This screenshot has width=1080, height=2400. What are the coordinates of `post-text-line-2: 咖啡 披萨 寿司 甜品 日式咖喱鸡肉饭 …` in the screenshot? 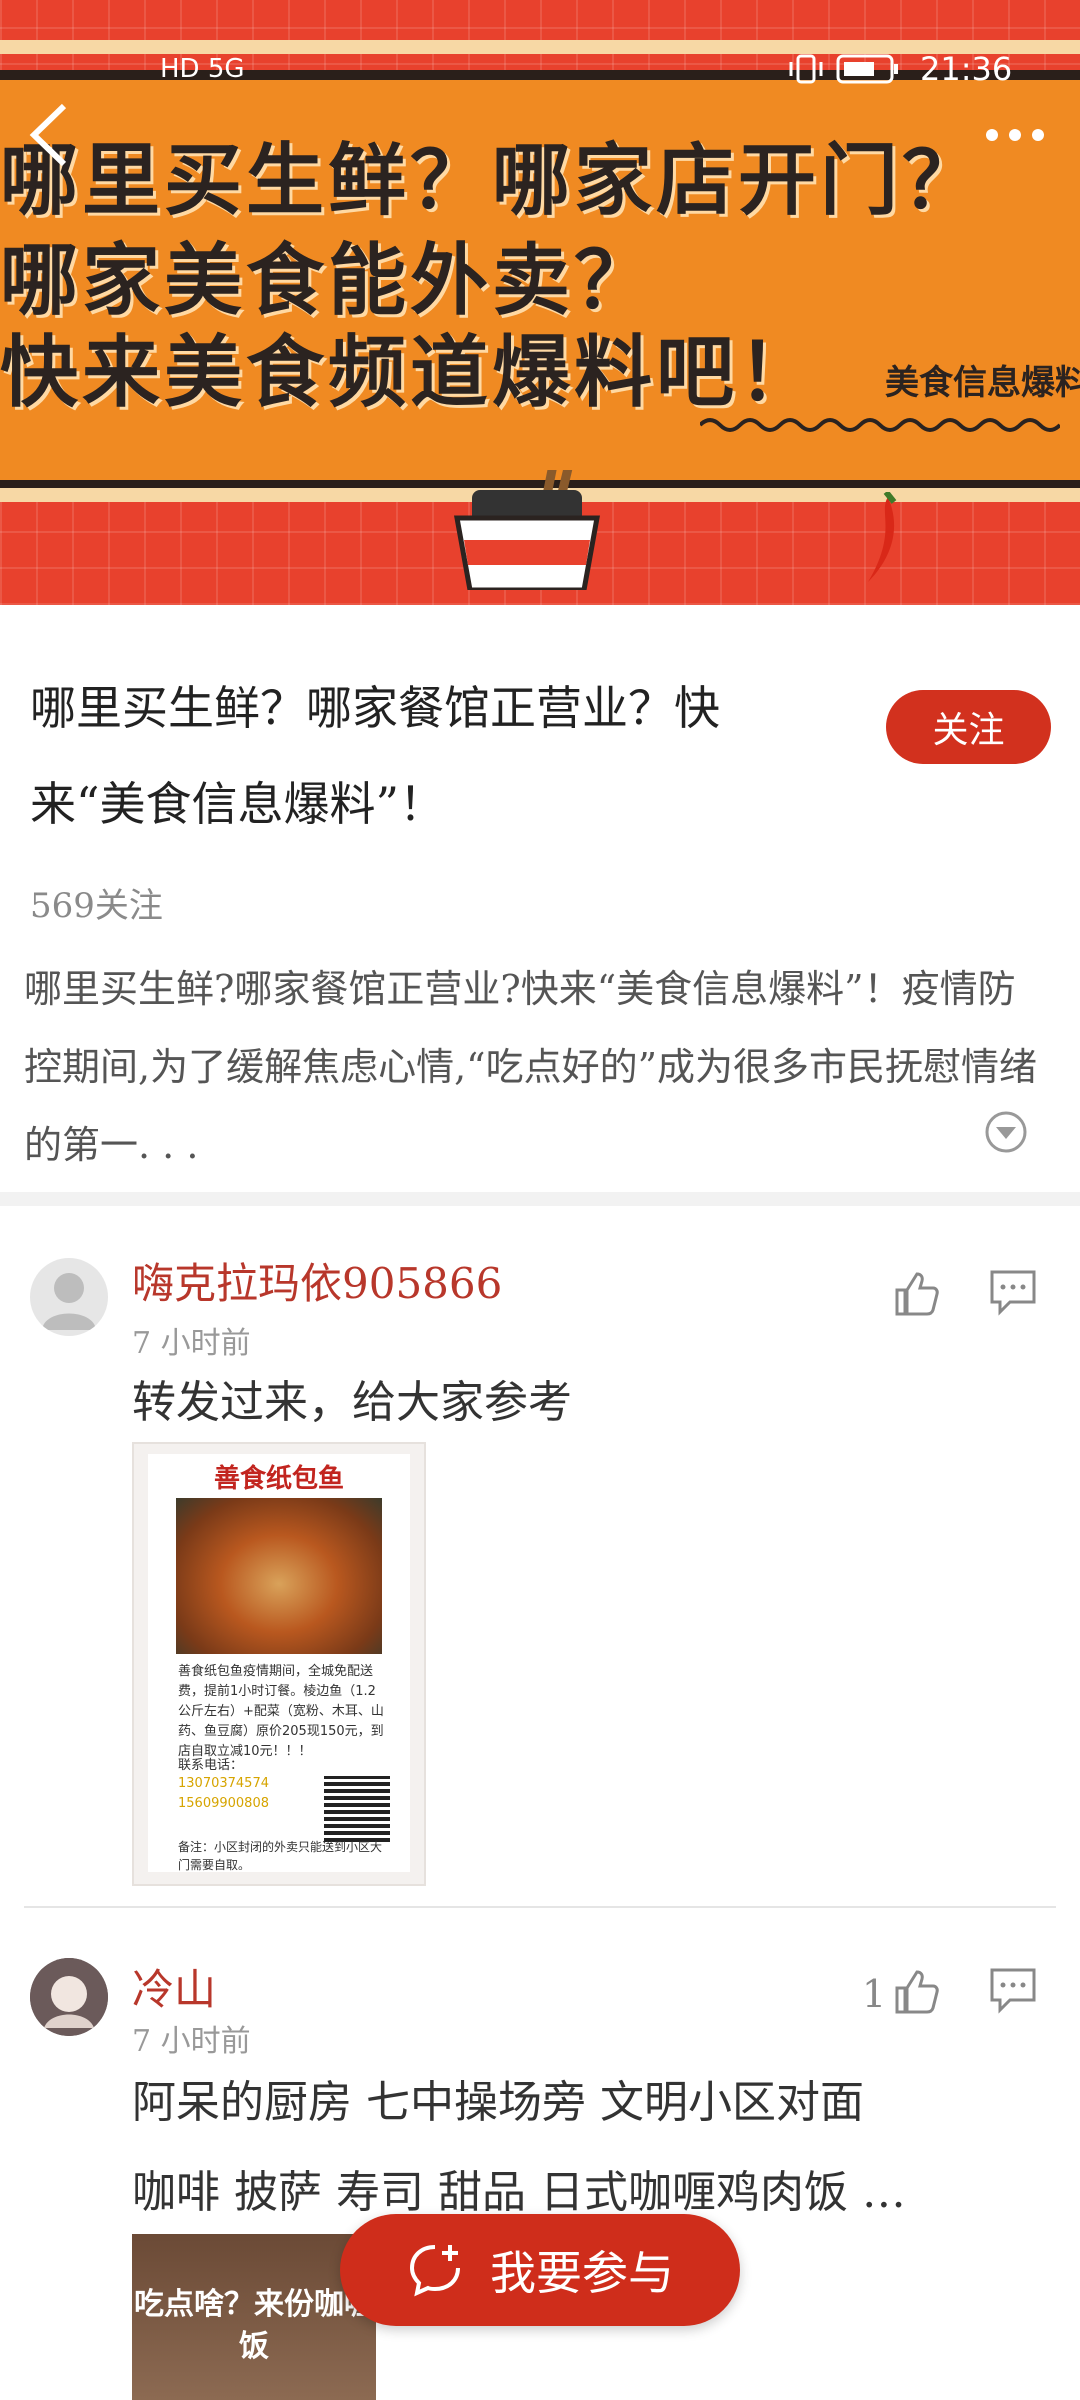 It's located at (519, 2192).